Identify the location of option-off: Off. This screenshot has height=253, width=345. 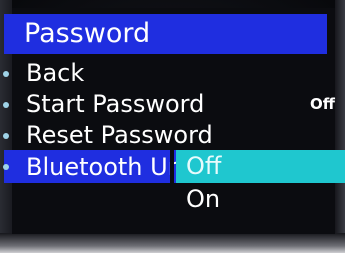
(260, 166).